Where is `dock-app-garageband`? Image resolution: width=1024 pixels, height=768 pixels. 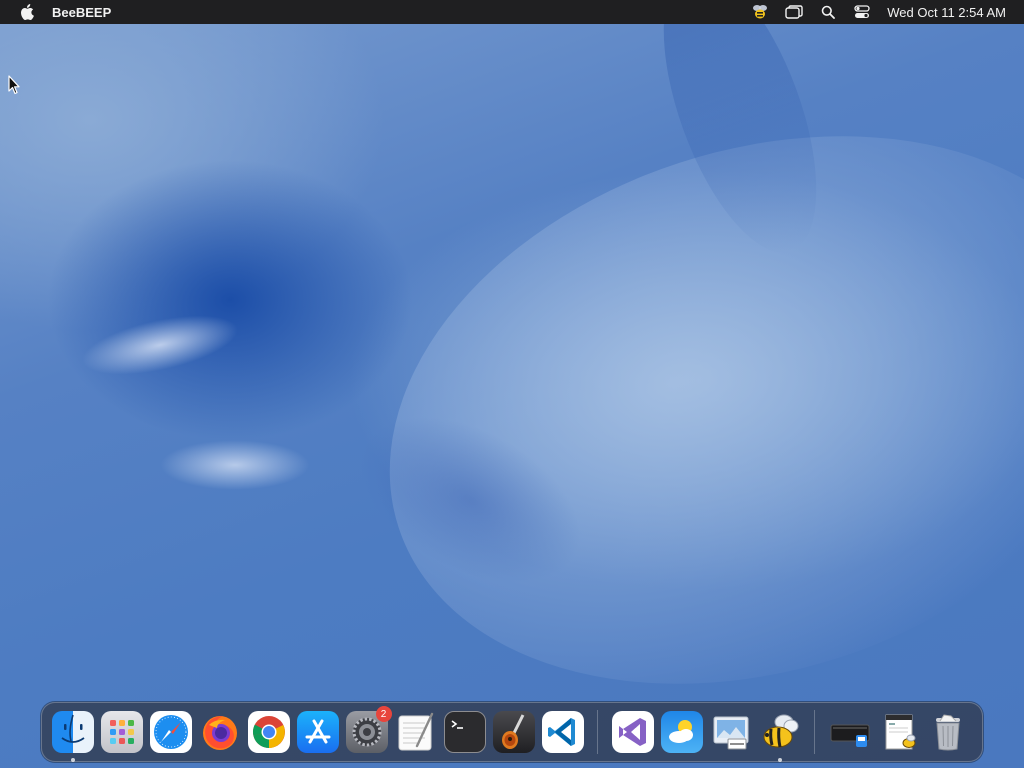
dock-app-garageband is located at coordinates (513, 732).